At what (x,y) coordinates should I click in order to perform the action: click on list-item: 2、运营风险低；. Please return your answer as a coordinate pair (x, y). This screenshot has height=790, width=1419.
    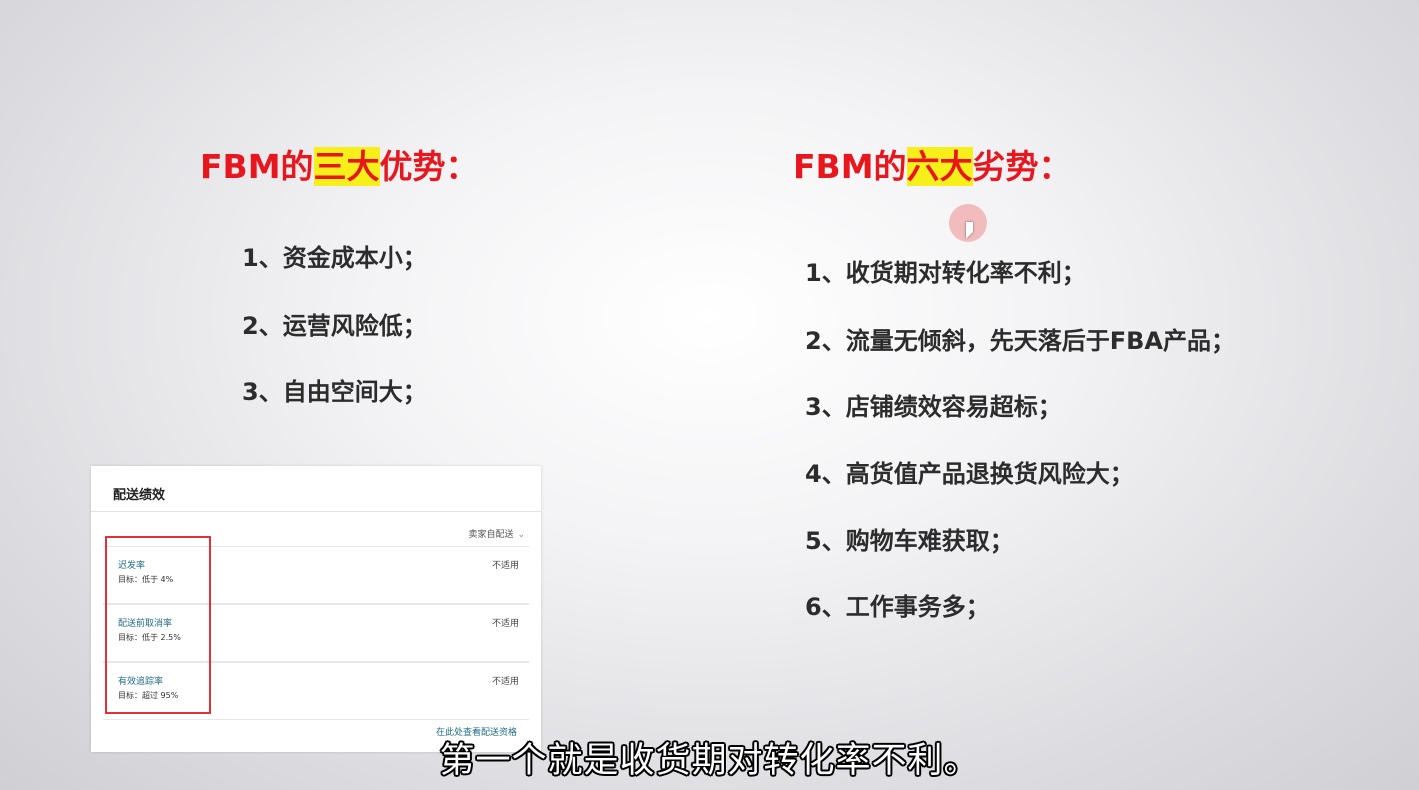
    Looking at the image, I should click on (334, 326).